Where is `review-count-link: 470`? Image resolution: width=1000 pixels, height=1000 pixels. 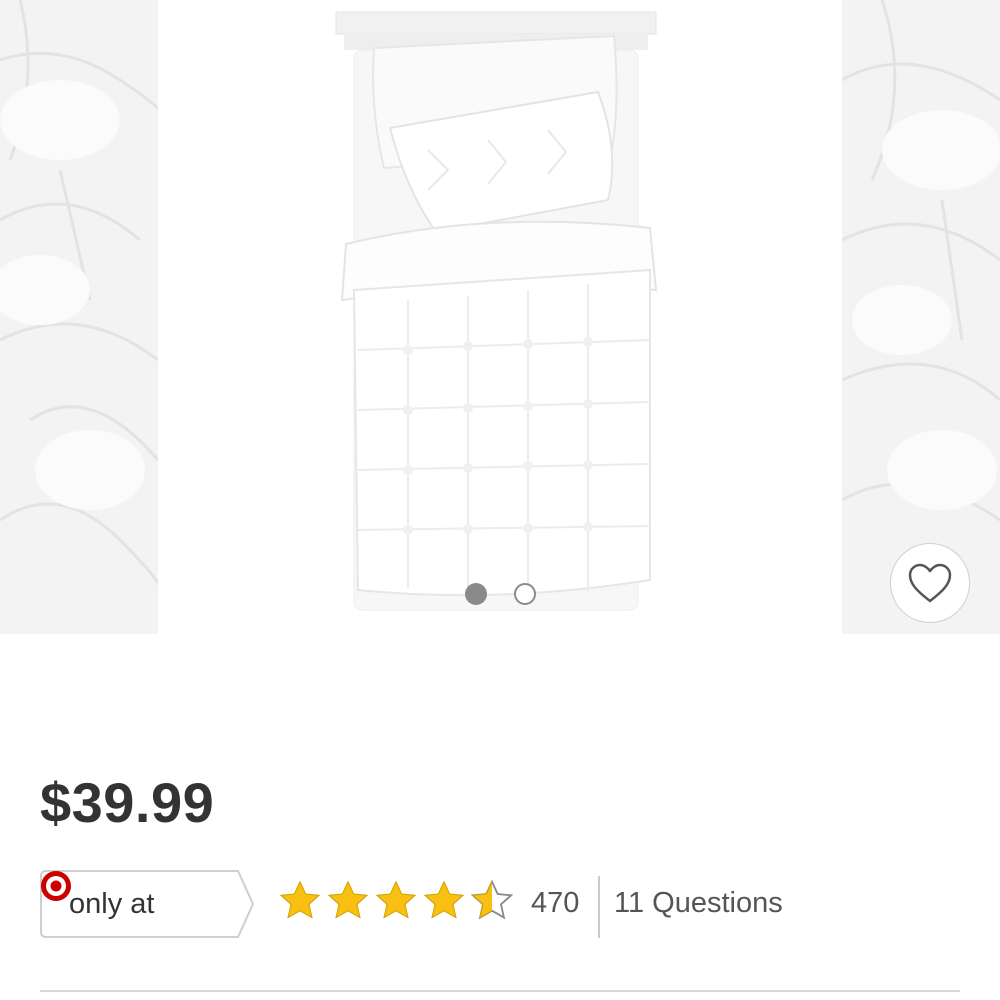 review-count-link: 470 is located at coordinates (555, 903).